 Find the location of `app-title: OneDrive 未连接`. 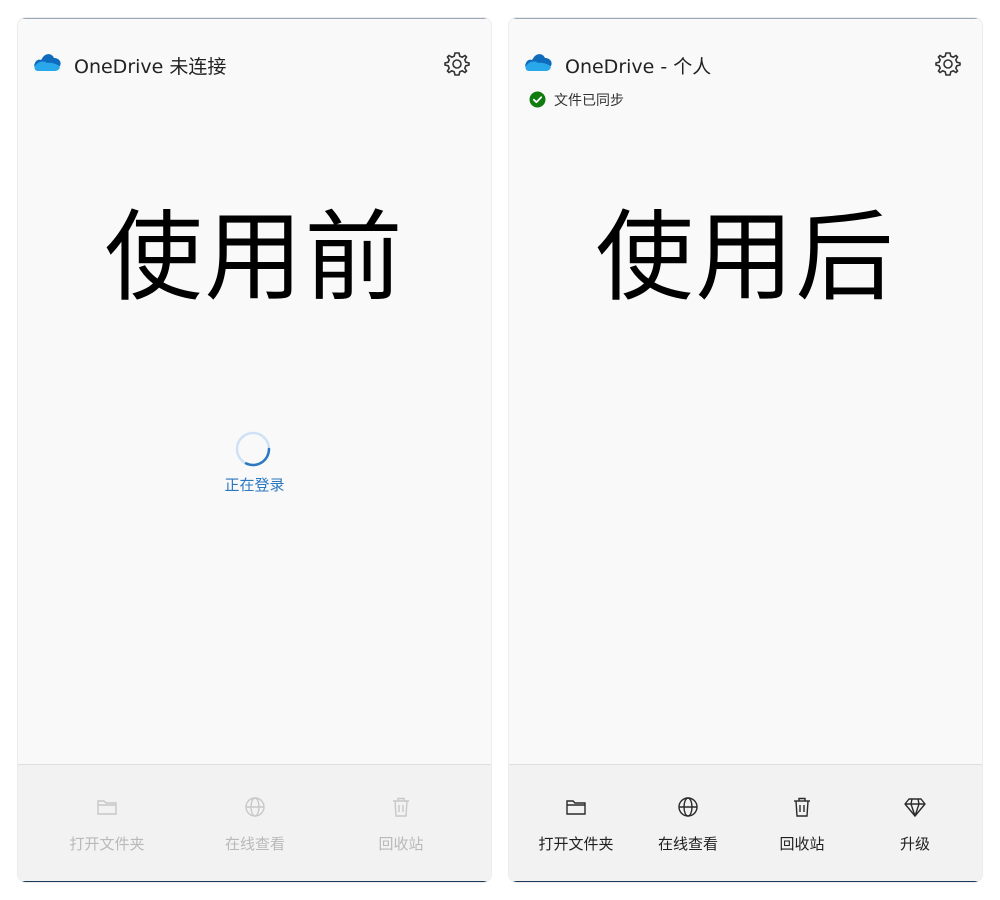

app-title: OneDrive 未连接 is located at coordinates (150, 67).